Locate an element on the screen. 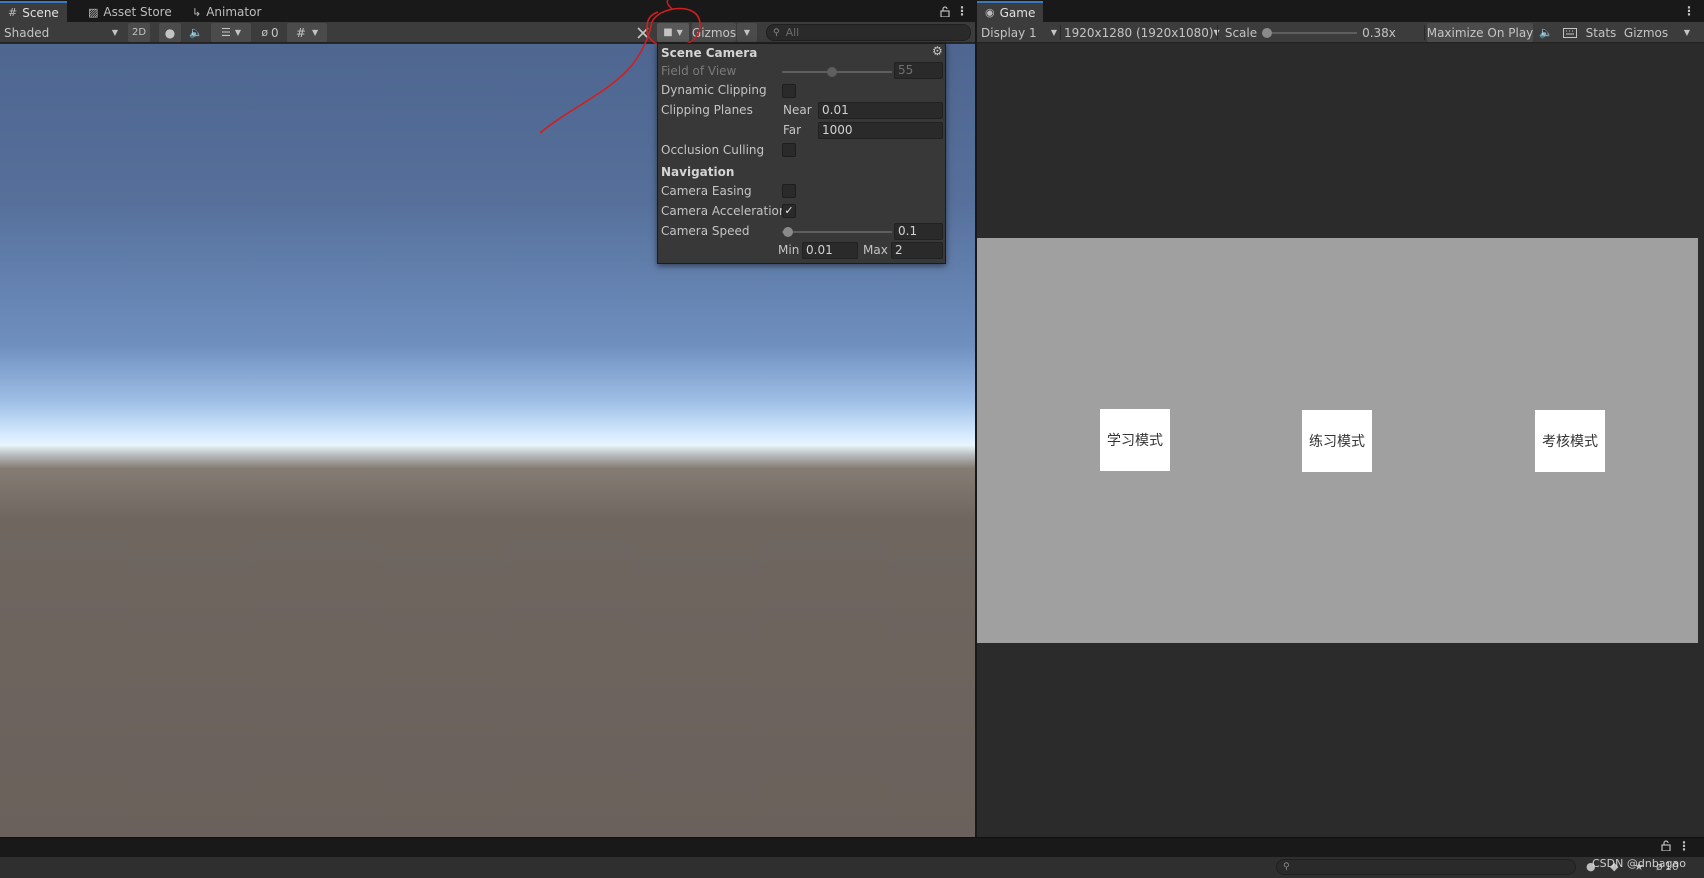 The image size is (1704, 878). scale-slider-thumb is located at coordinates (1267, 33).